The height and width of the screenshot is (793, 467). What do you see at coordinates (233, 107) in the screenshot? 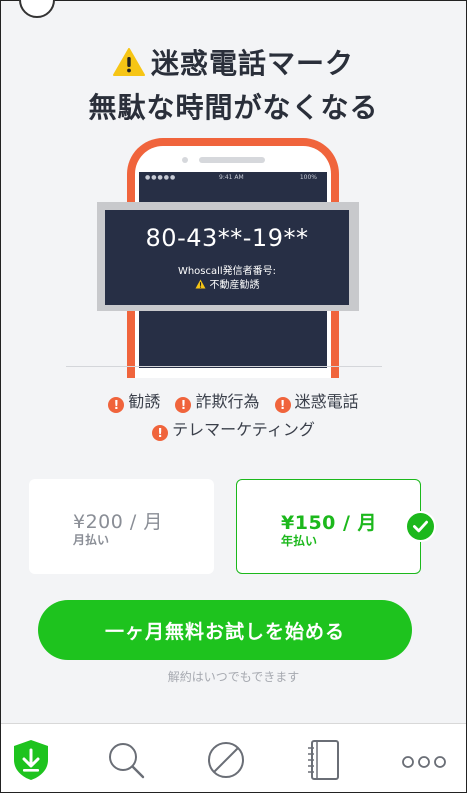
I see `headline-line2: 無駄な時間がなくなる` at bounding box center [233, 107].